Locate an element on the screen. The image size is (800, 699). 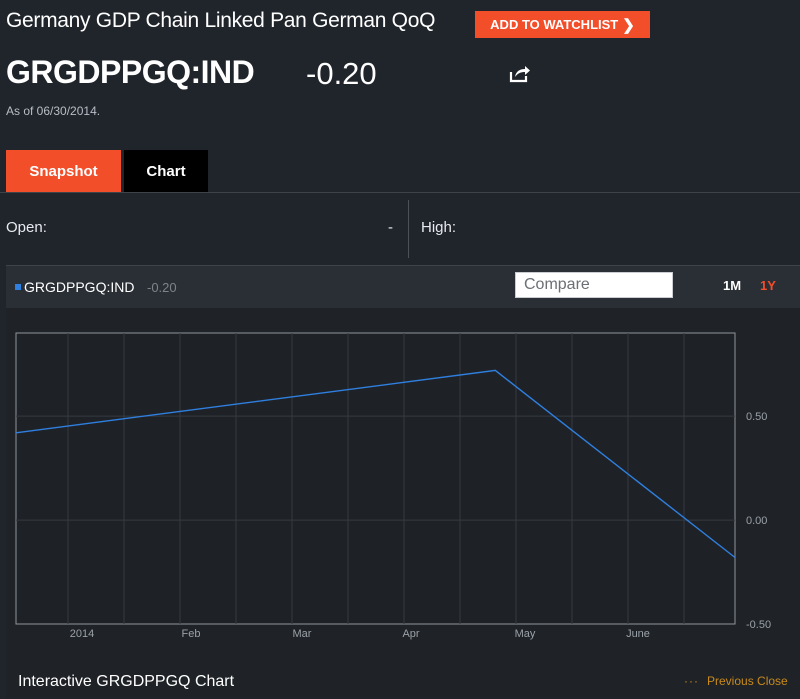
x-tick-label: June is located at coordinates (638, 634).